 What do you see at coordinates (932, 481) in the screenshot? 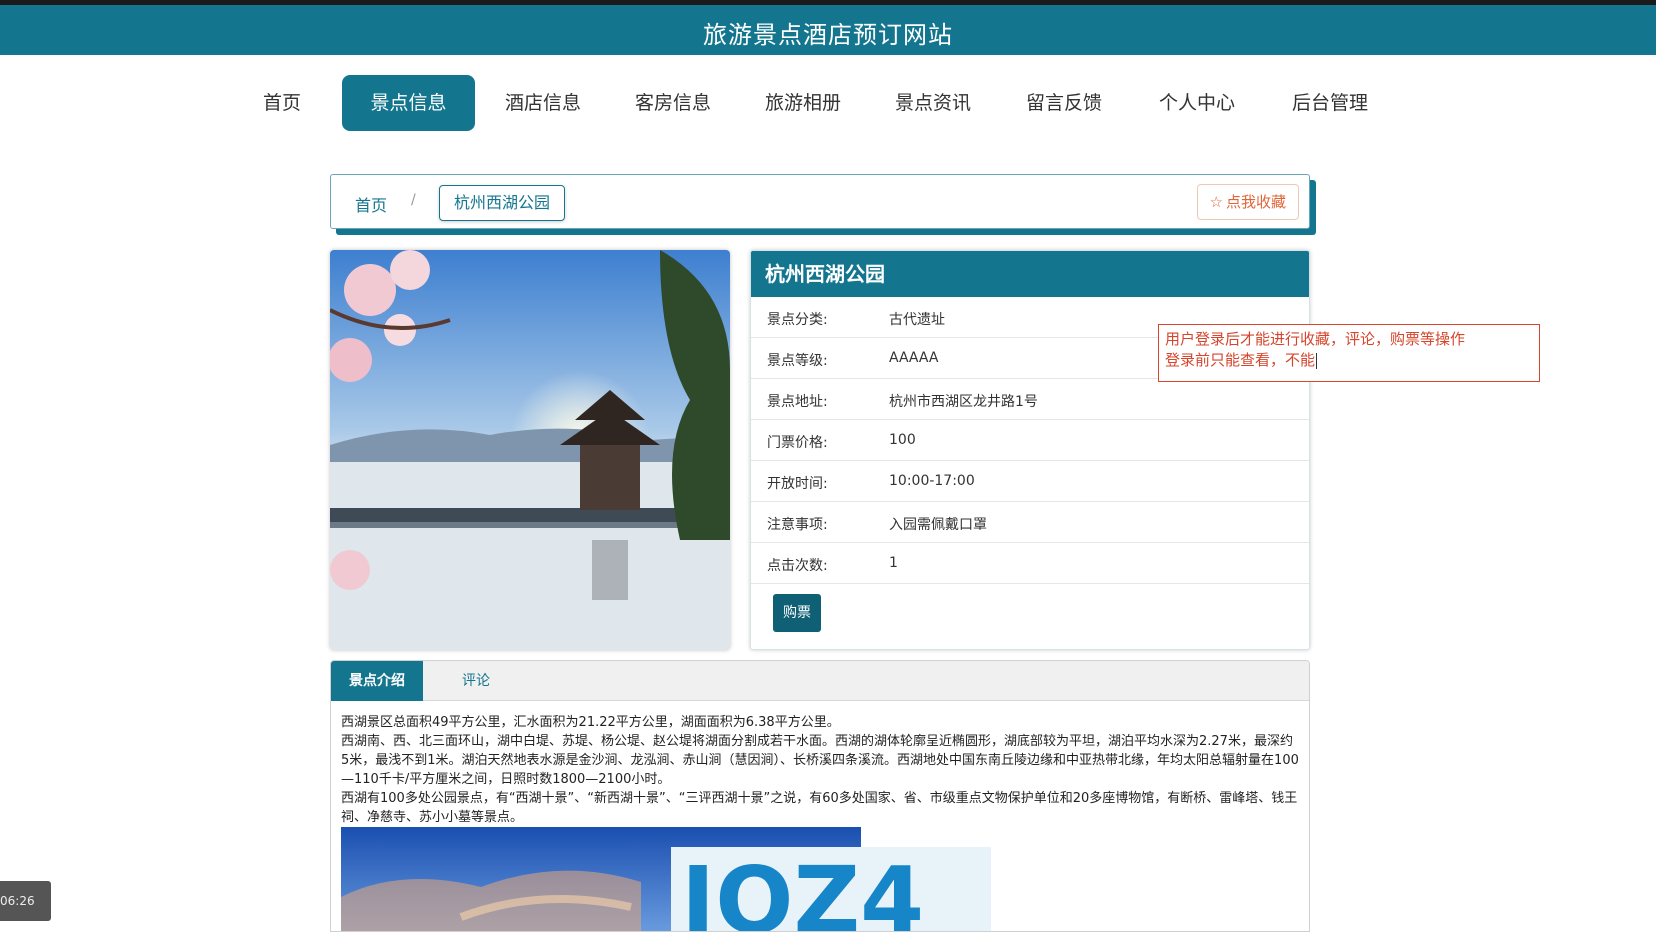
I see `info-value: 10:00-17:00` at bounding box center [932, 481].